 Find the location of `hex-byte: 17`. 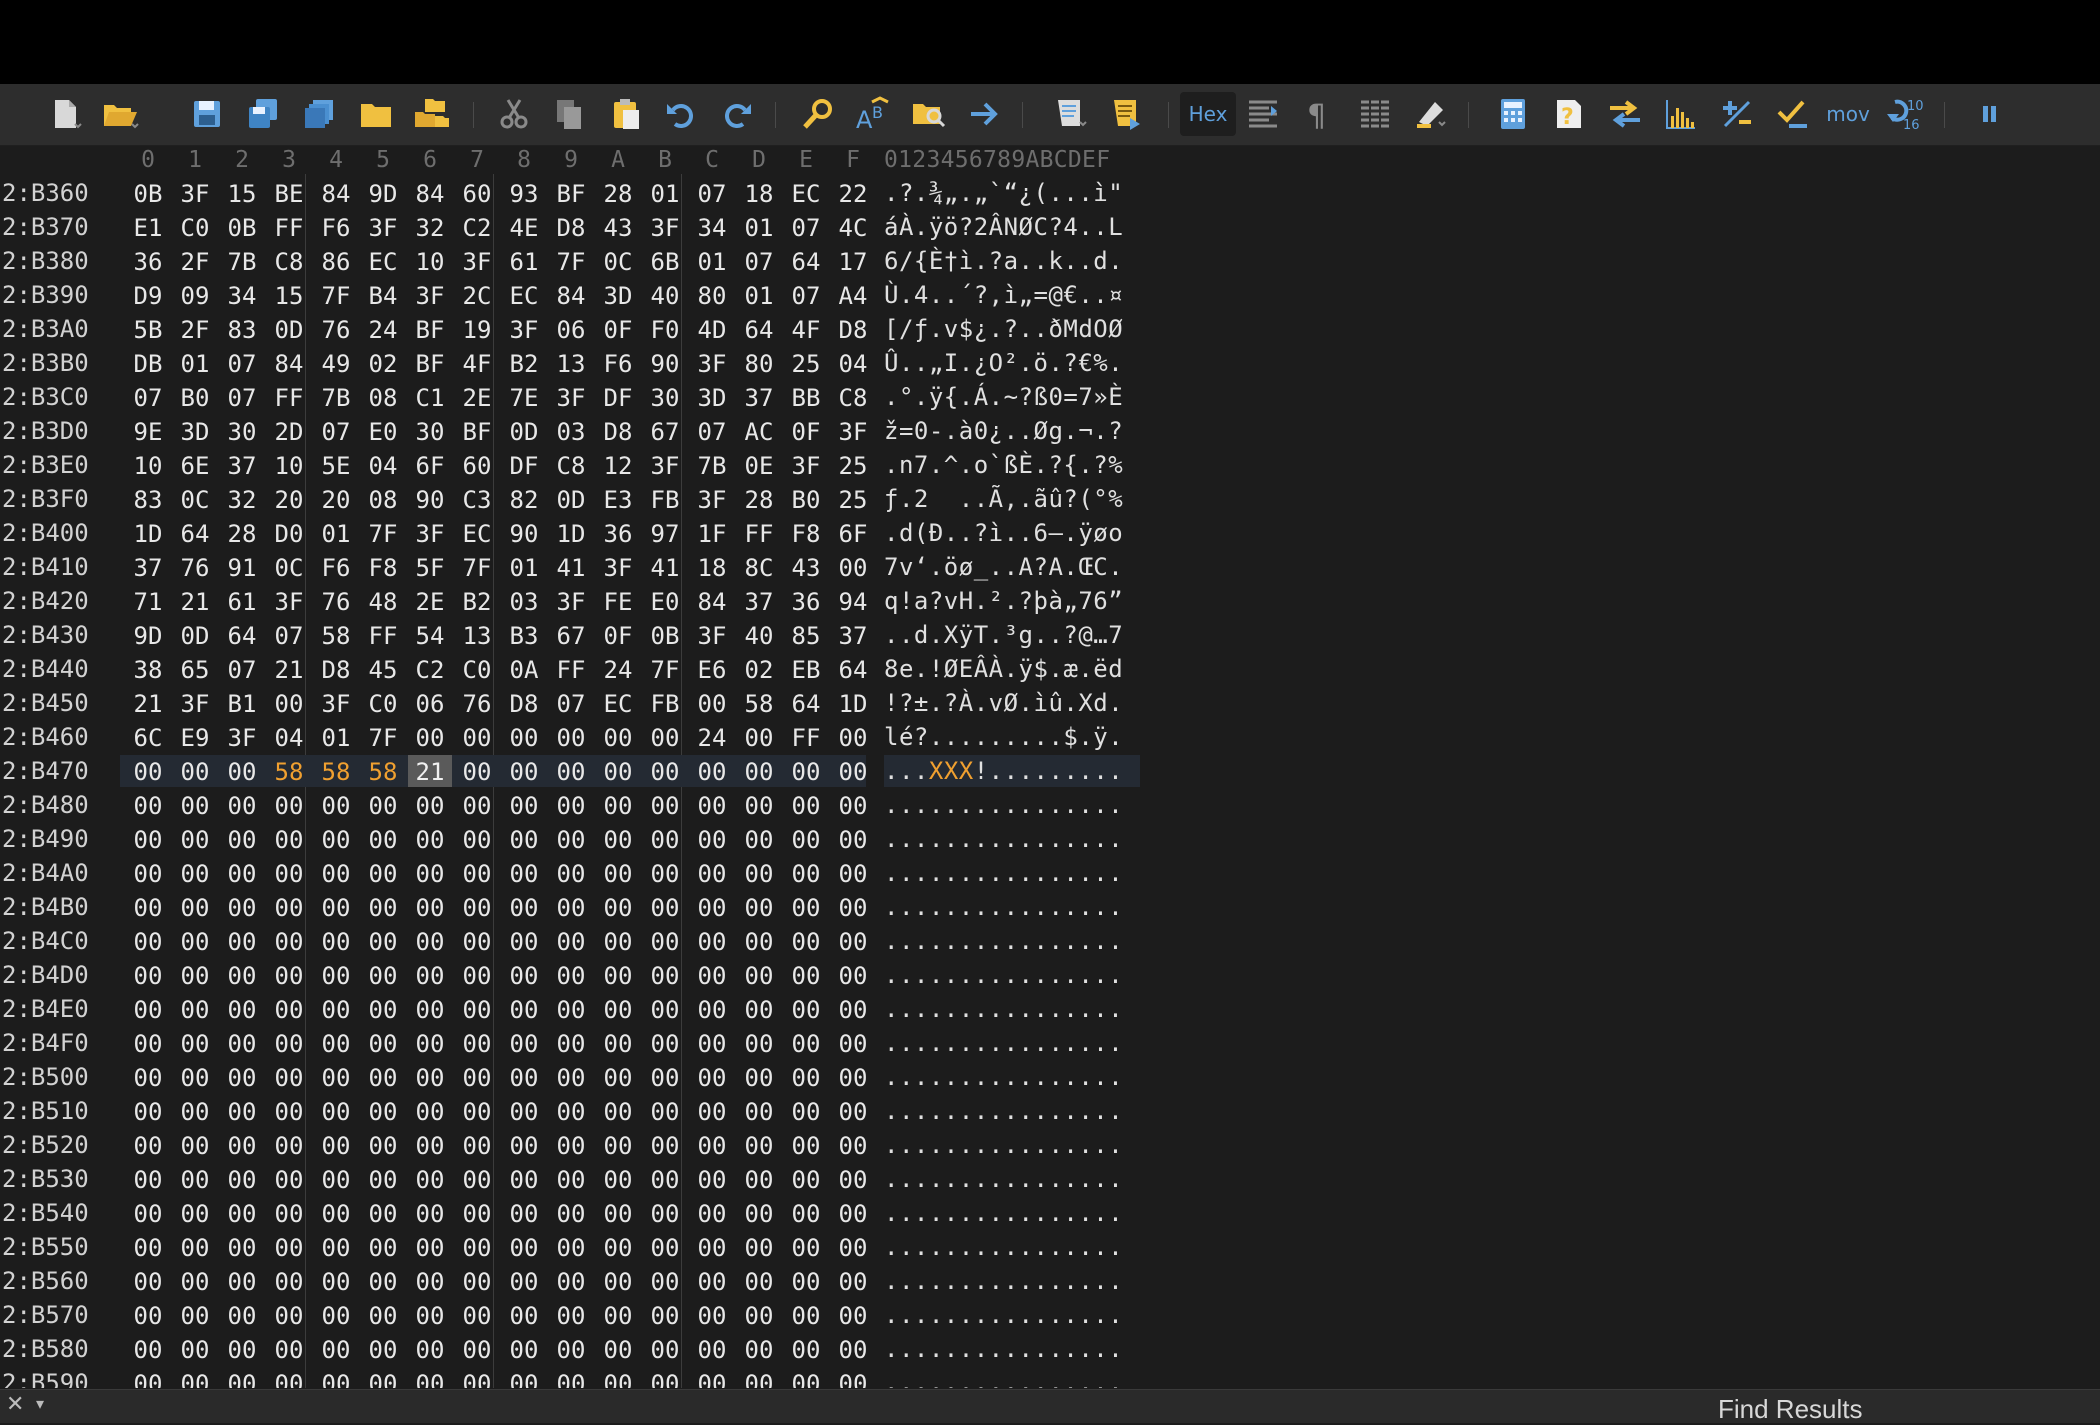

hex-byte: 17 is located at coordinates (853, 261).